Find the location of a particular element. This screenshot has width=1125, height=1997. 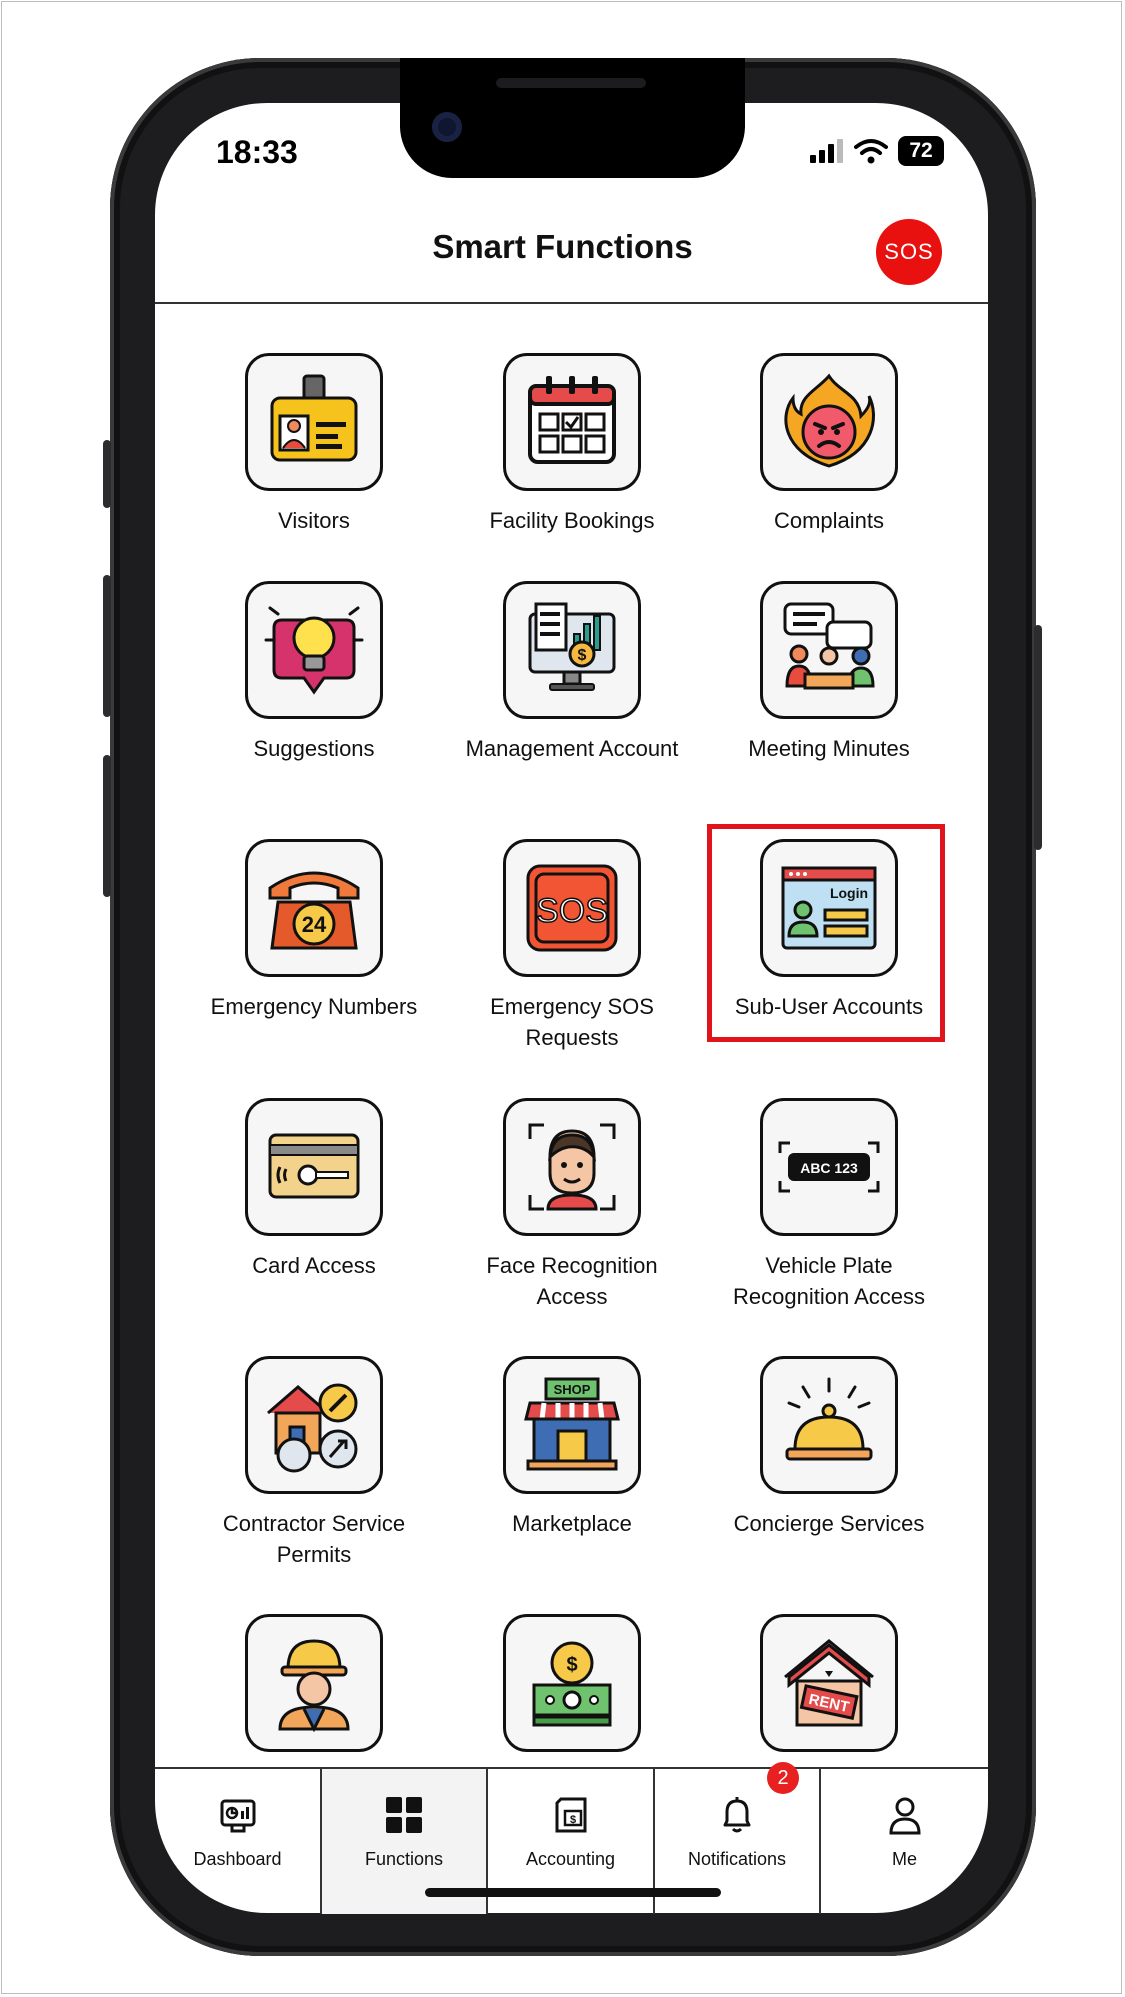

user-icon is located at coordinates (904, 1816).